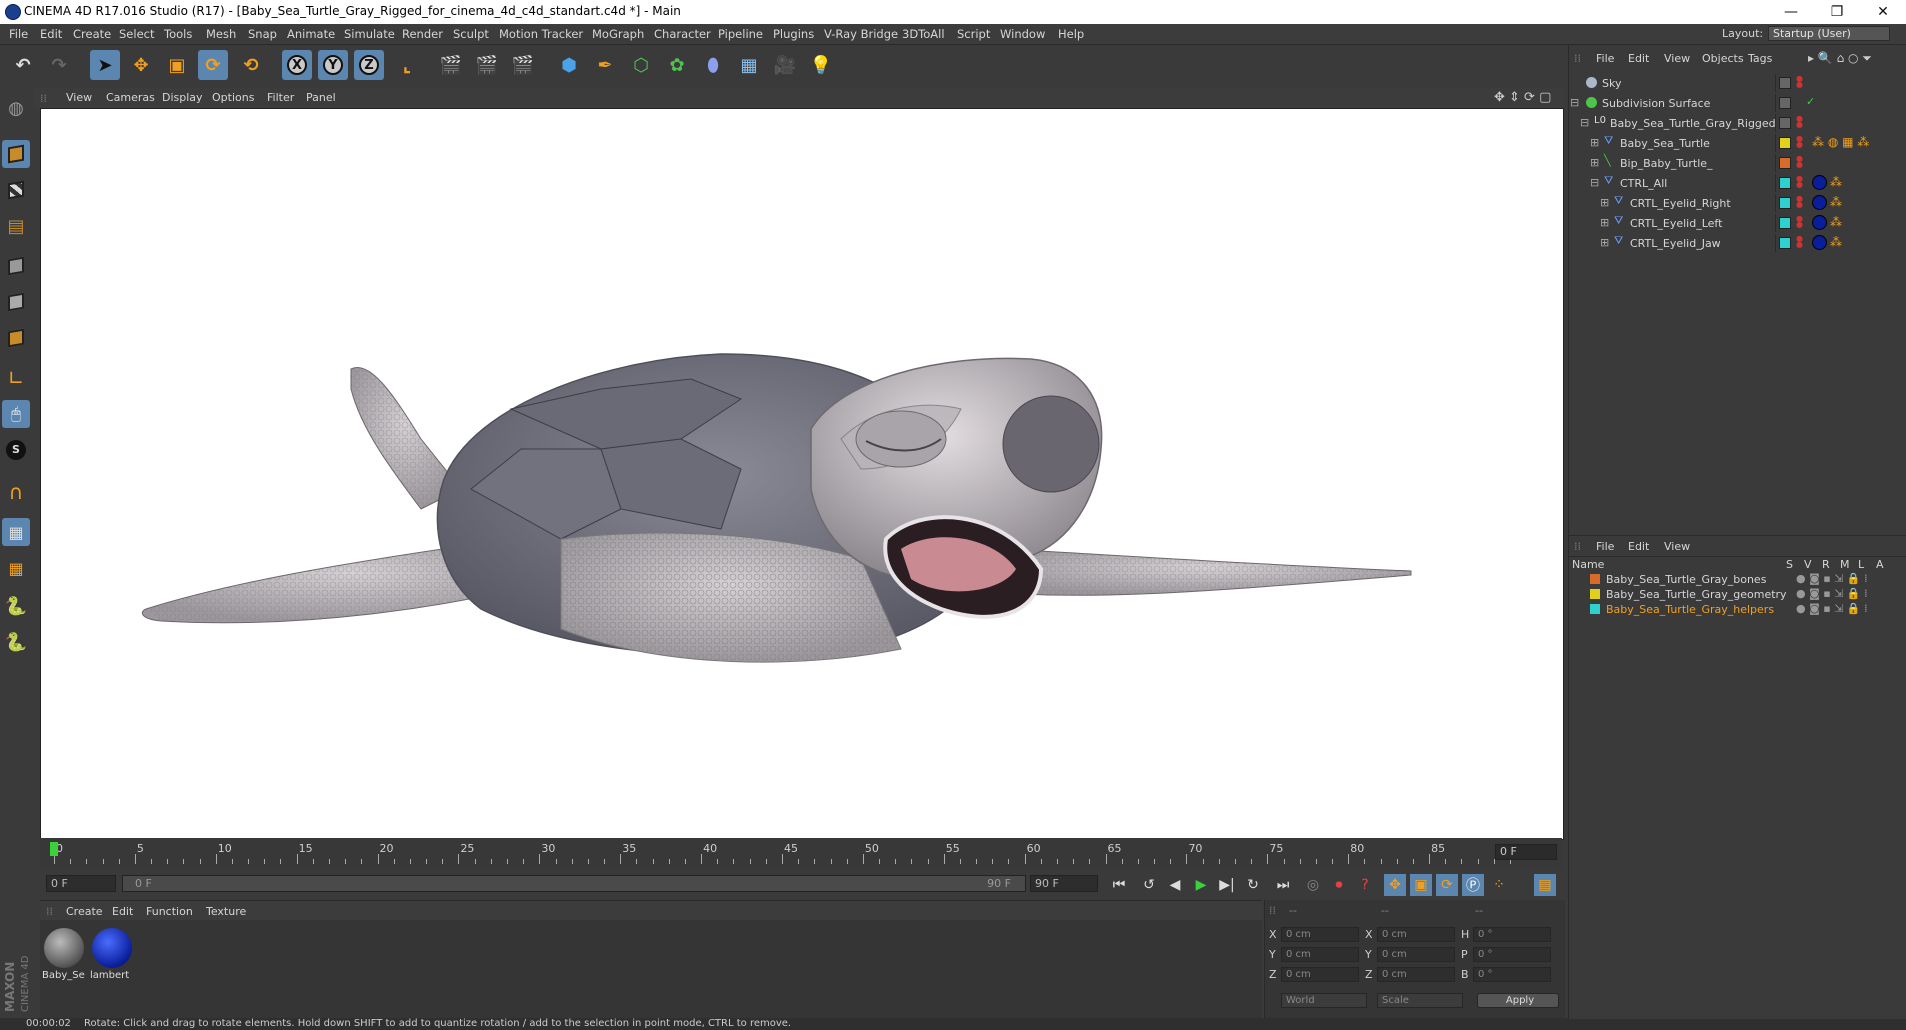 Image resolution: width=1906 pixels, height=1030 pixels. I want to click on key-scale-icon: ▣, so click(1421, 885).